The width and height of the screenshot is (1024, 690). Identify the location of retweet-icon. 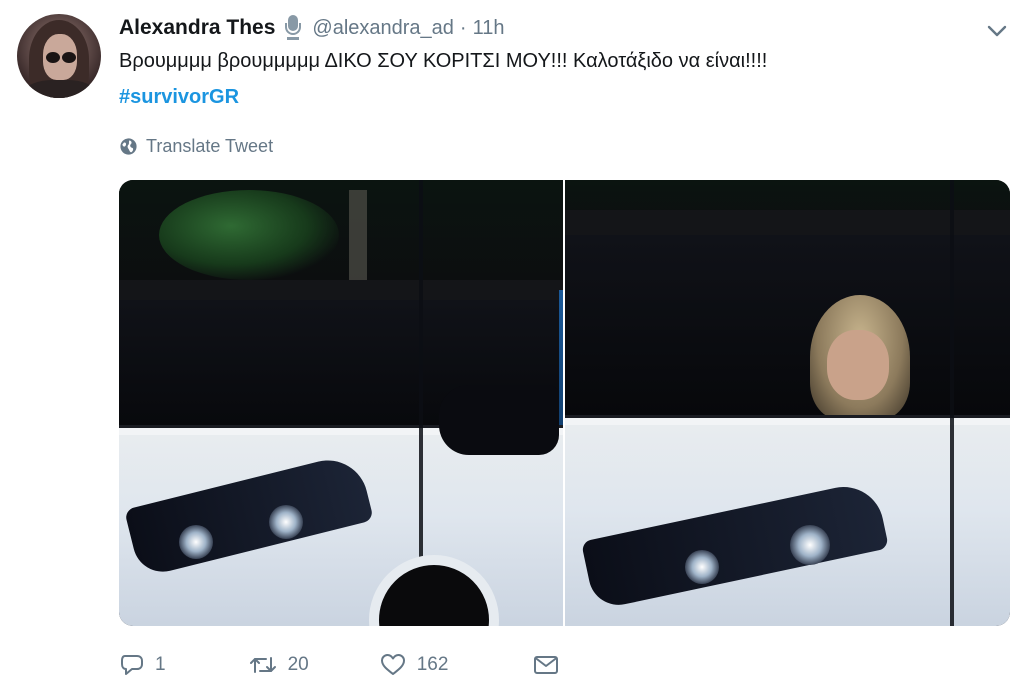
(262, 665).